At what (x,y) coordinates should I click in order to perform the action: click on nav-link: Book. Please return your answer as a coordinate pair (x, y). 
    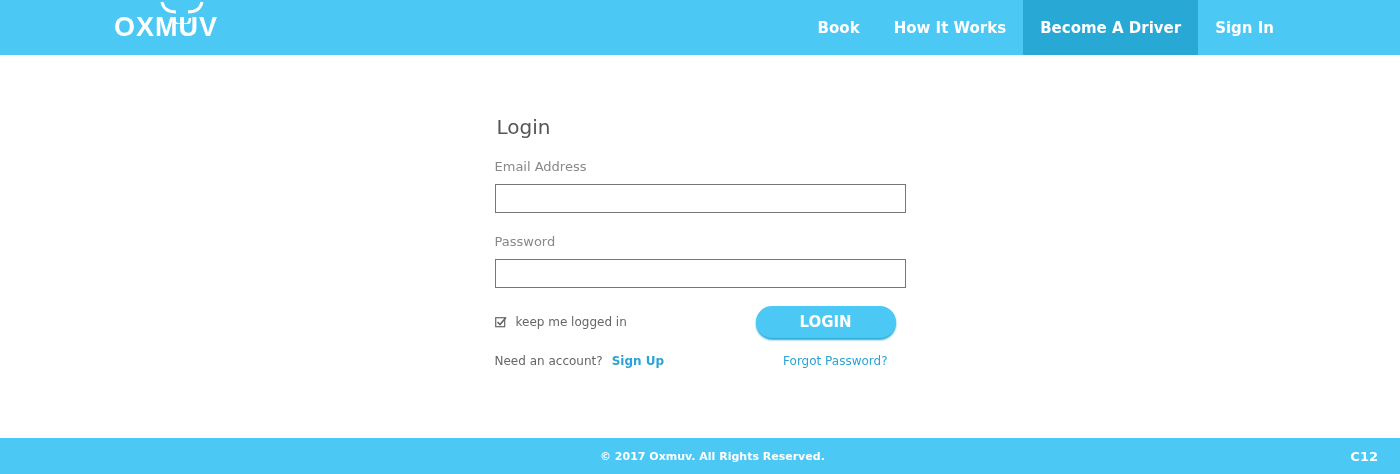
    Looking at the image, I should click on (838, 27).